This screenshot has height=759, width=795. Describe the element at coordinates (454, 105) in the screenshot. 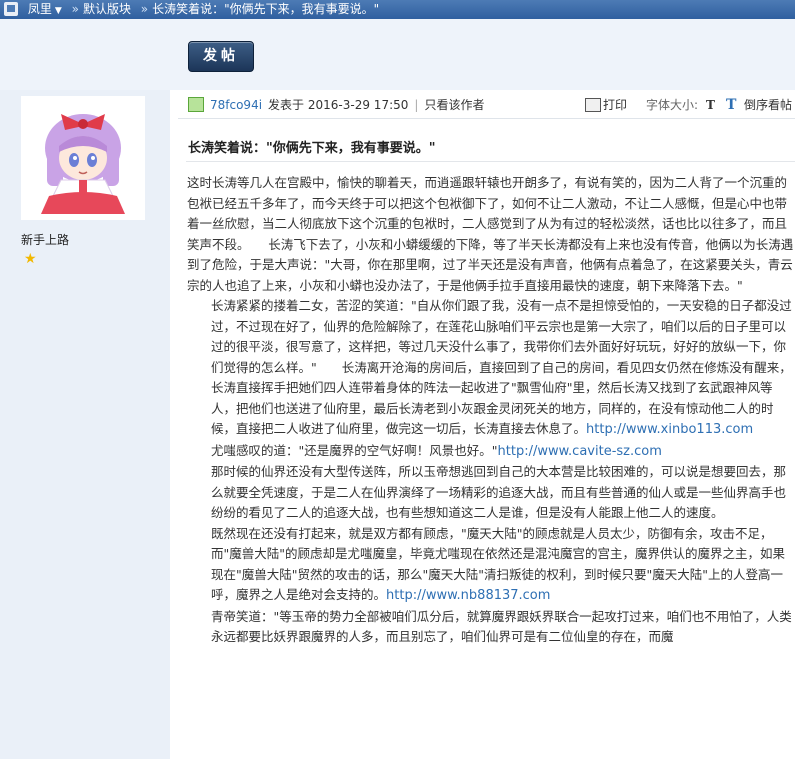

I see `only-author-link: 只看该作者` at that location.